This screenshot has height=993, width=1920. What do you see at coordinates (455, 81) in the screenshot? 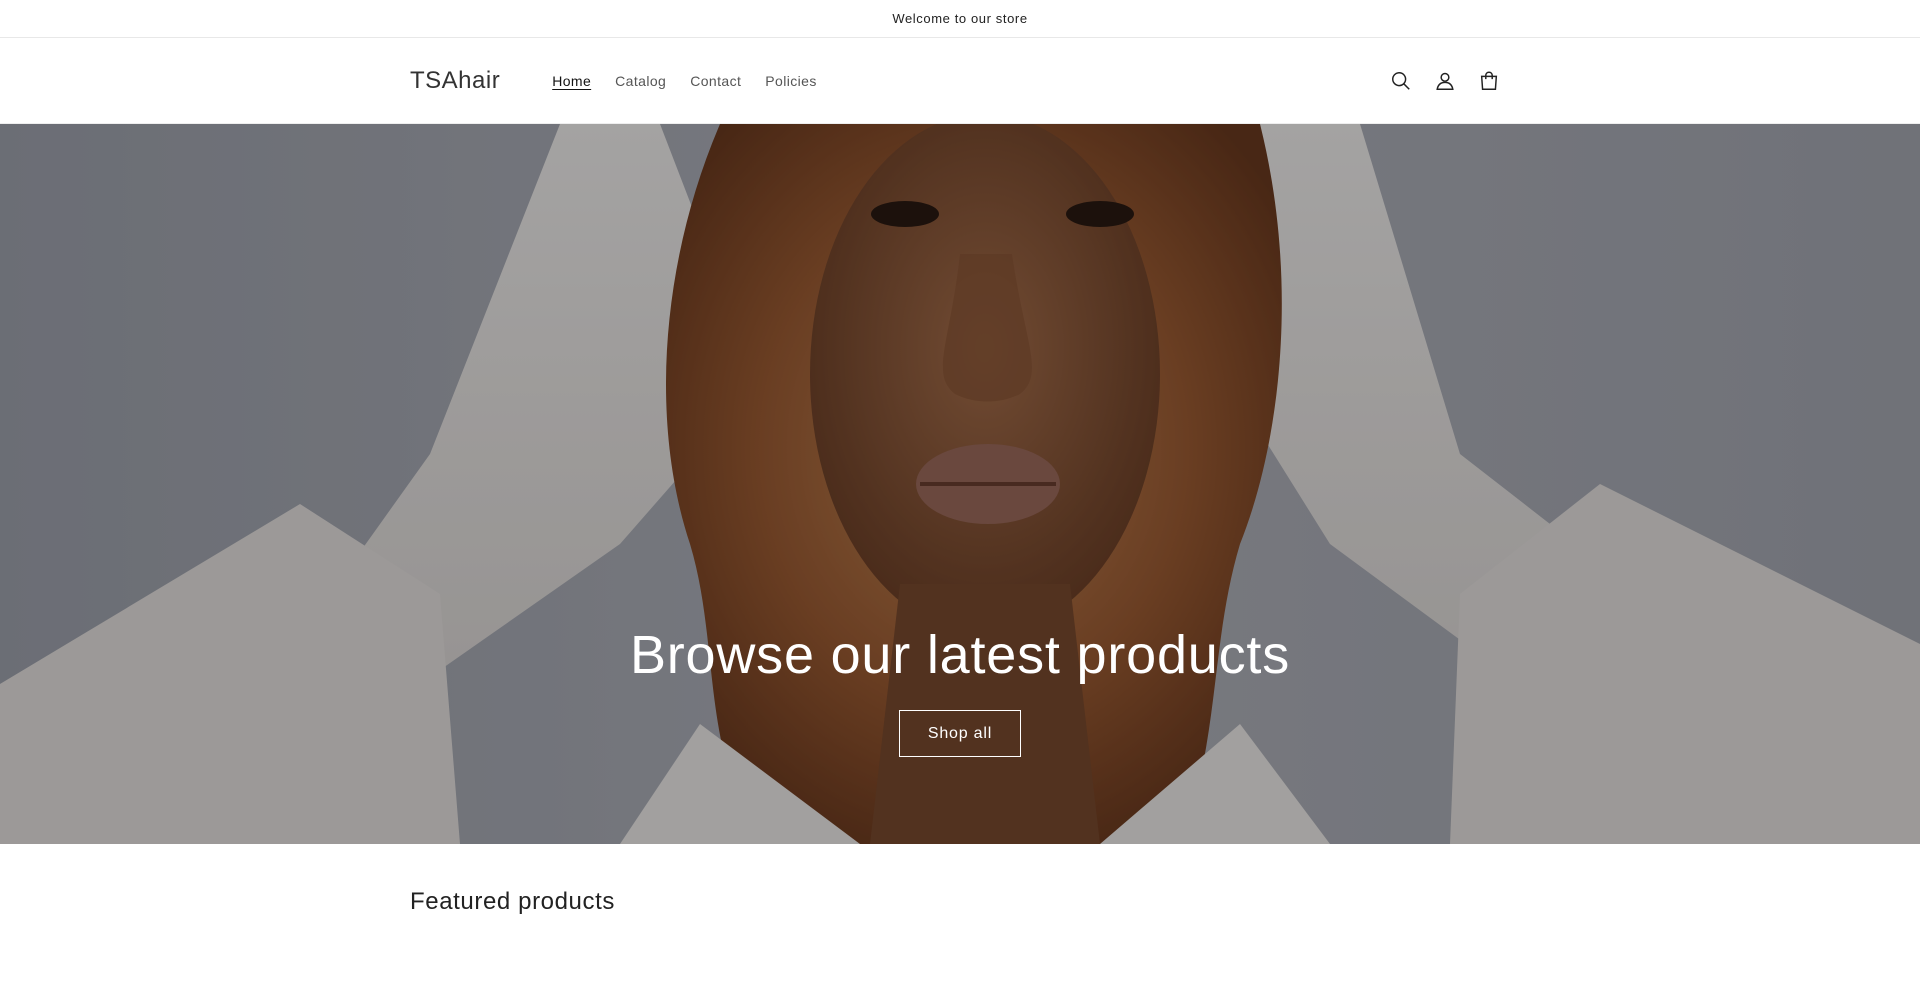
I see `store-logo: TSAhair` at bounding box center [455, 81].